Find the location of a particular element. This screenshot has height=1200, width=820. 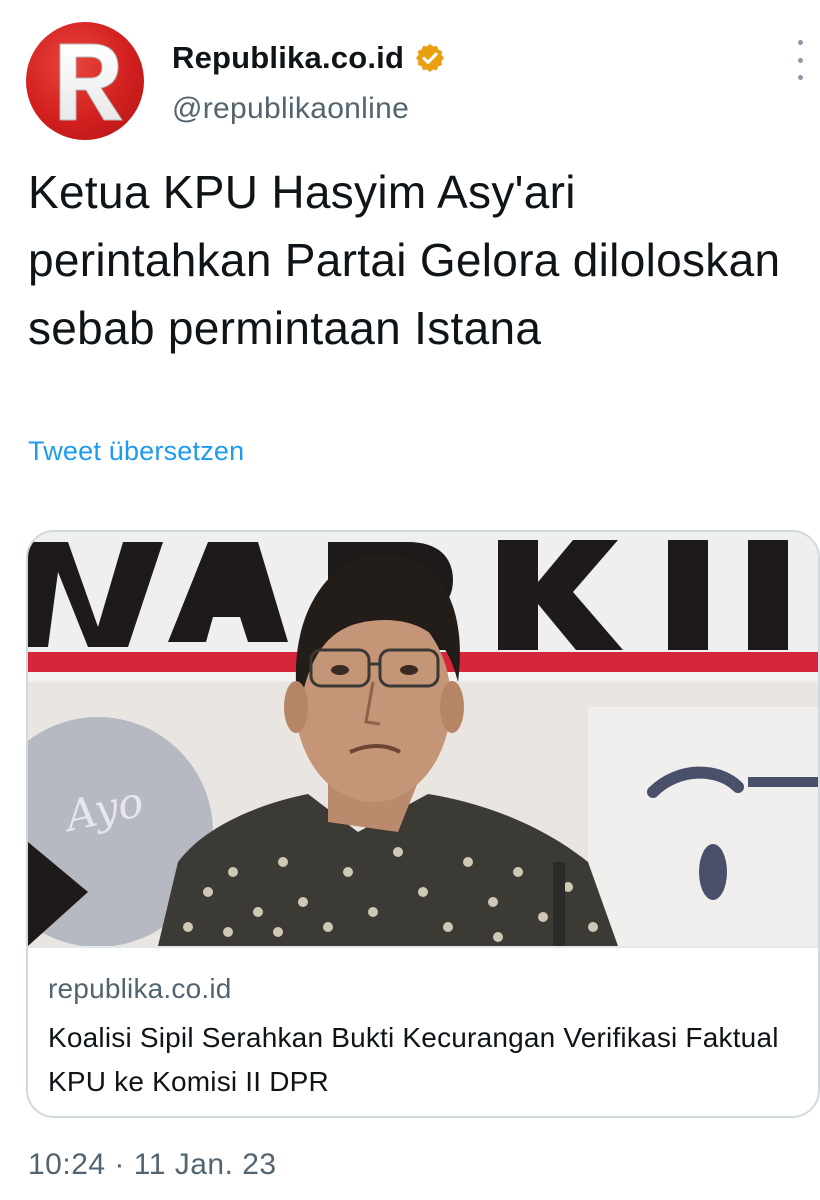

author-display-name: Republika.co.id is located at coordinates (288, 58).